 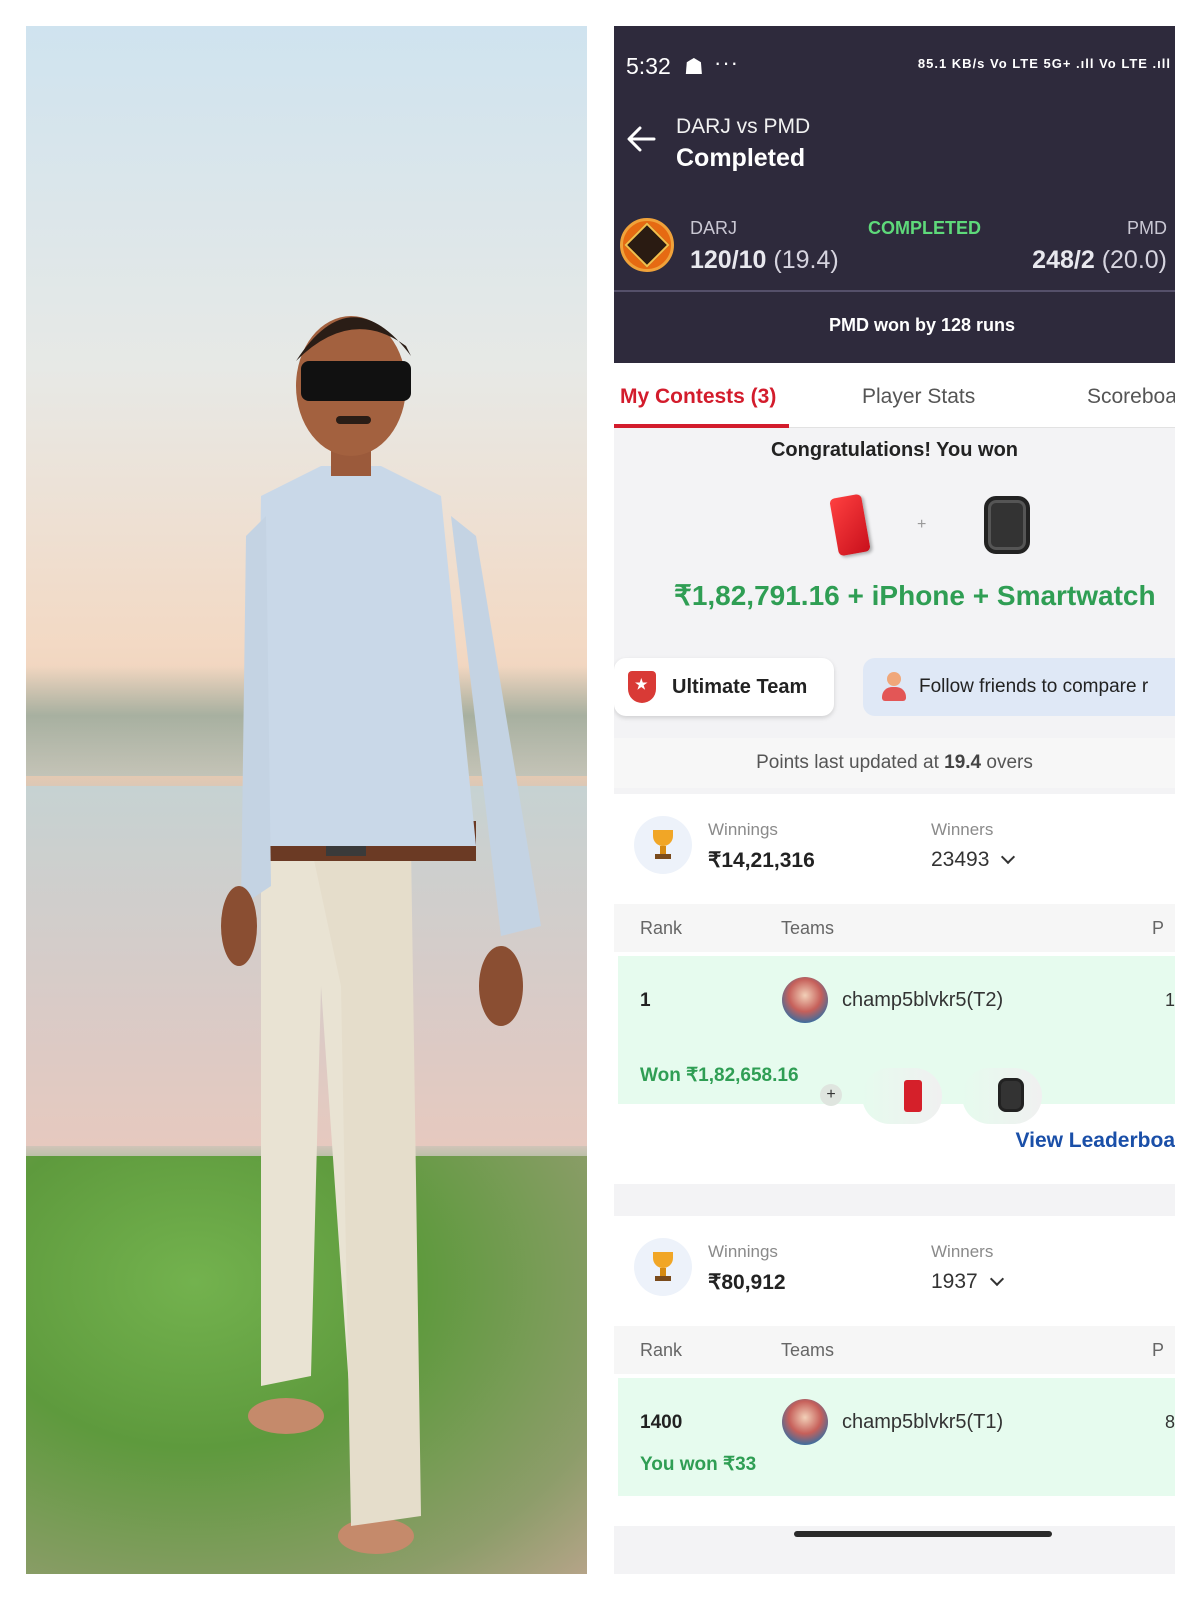 I want to click on table-row: 1400 champ5blvkr5(T1) 8 You won ₹33, so click(x=896, y=1437).